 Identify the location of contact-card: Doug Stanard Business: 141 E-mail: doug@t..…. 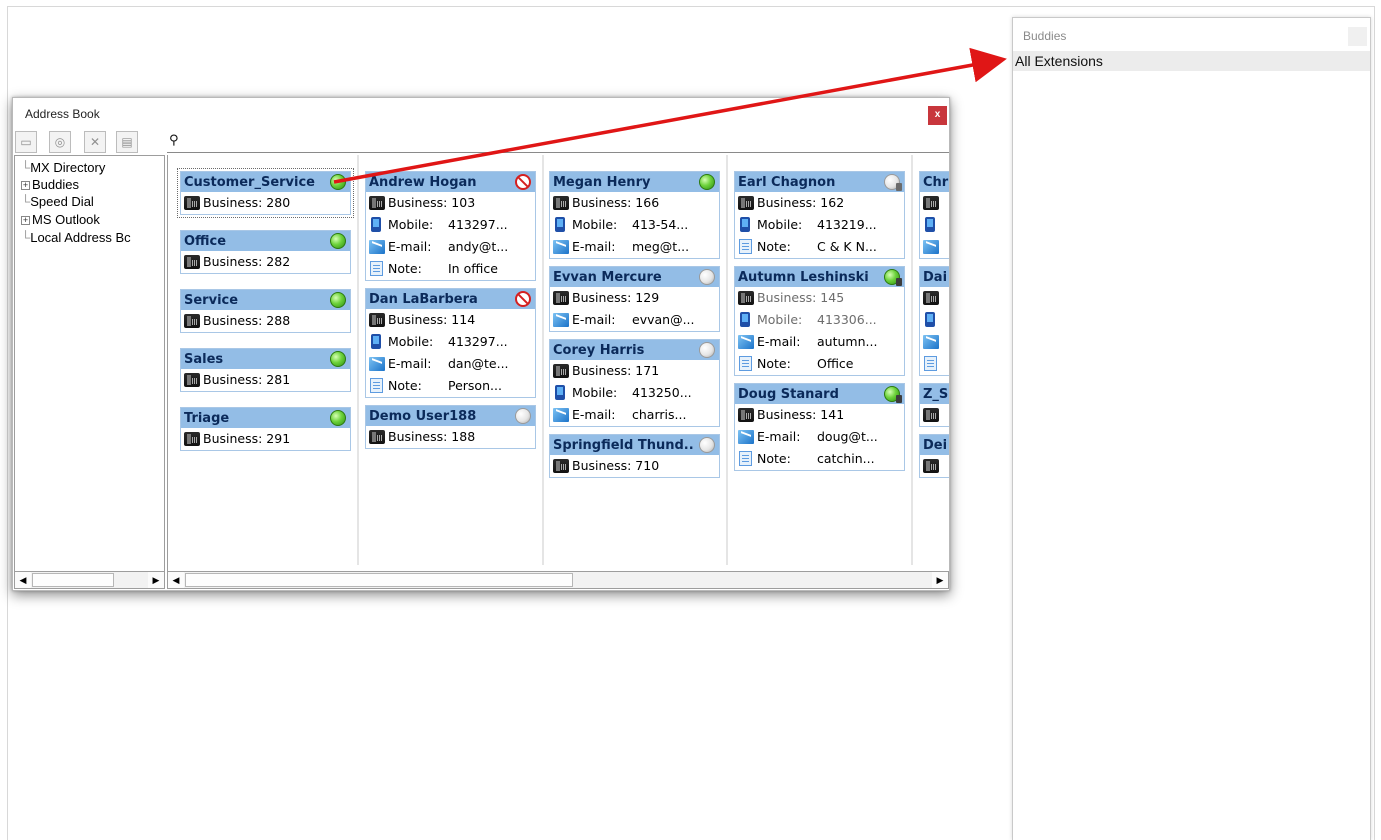
(819, 427).